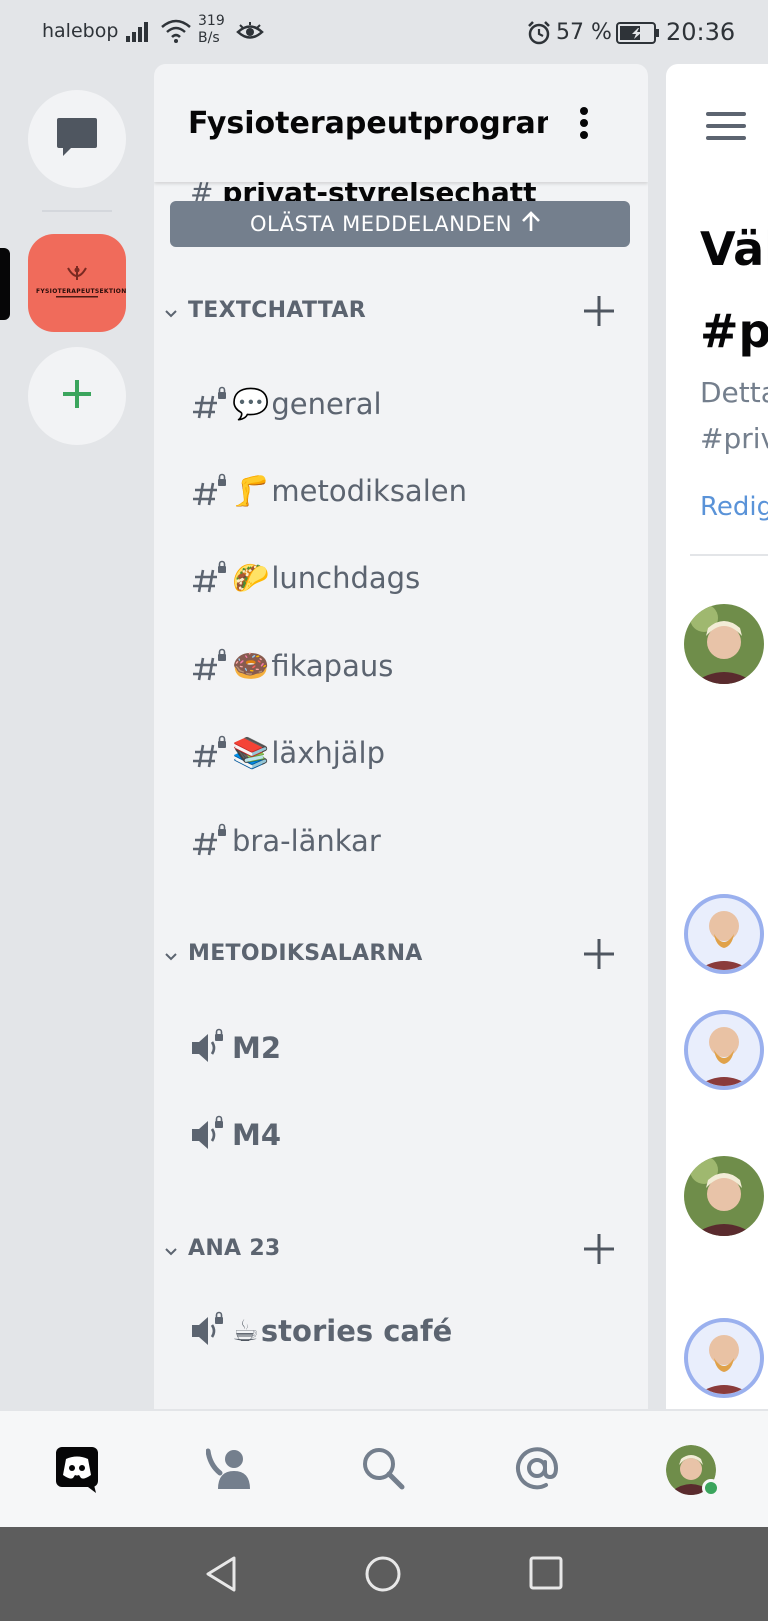 The image size is (768, 1621). I want to click on arrow-up-icon, so click(531, 224).